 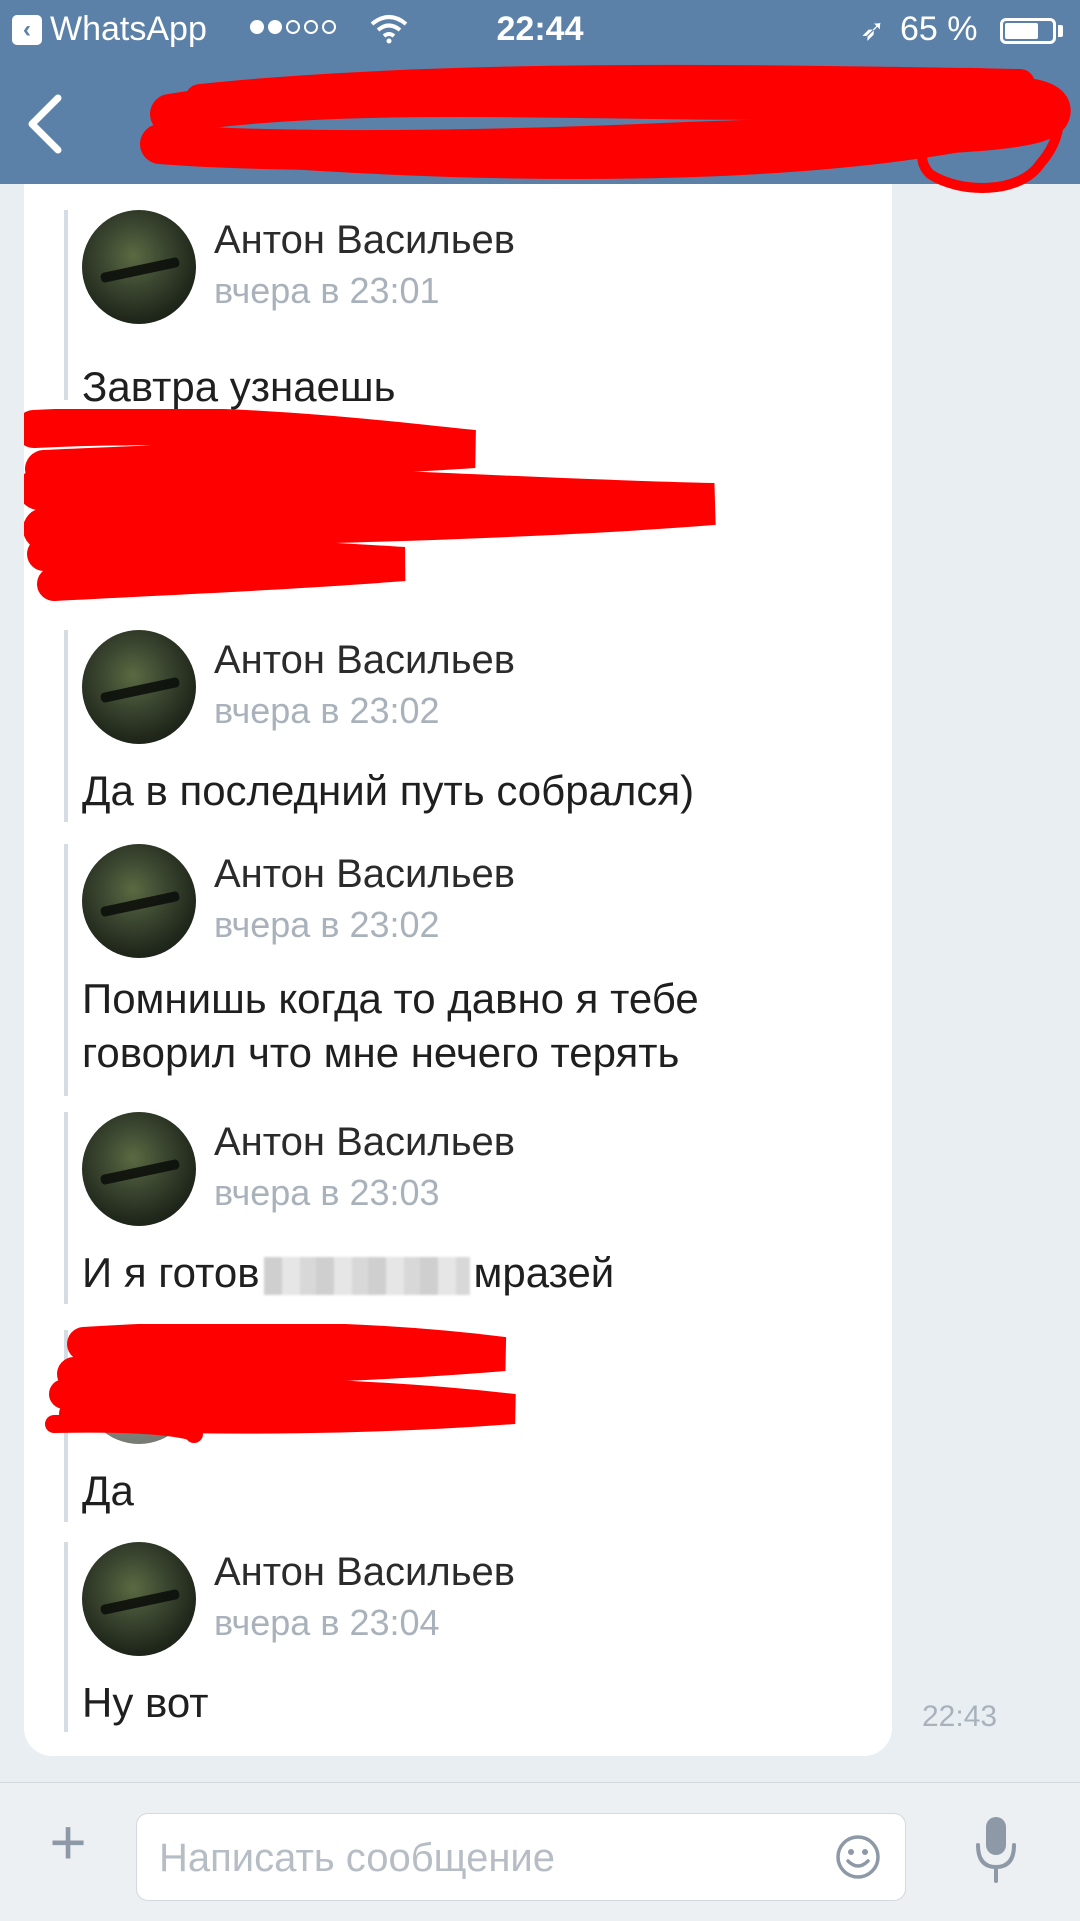 What do you see at coordinates (540, 122) in the screenshot?
I see `chat-header` at bounding box center [540, 122].